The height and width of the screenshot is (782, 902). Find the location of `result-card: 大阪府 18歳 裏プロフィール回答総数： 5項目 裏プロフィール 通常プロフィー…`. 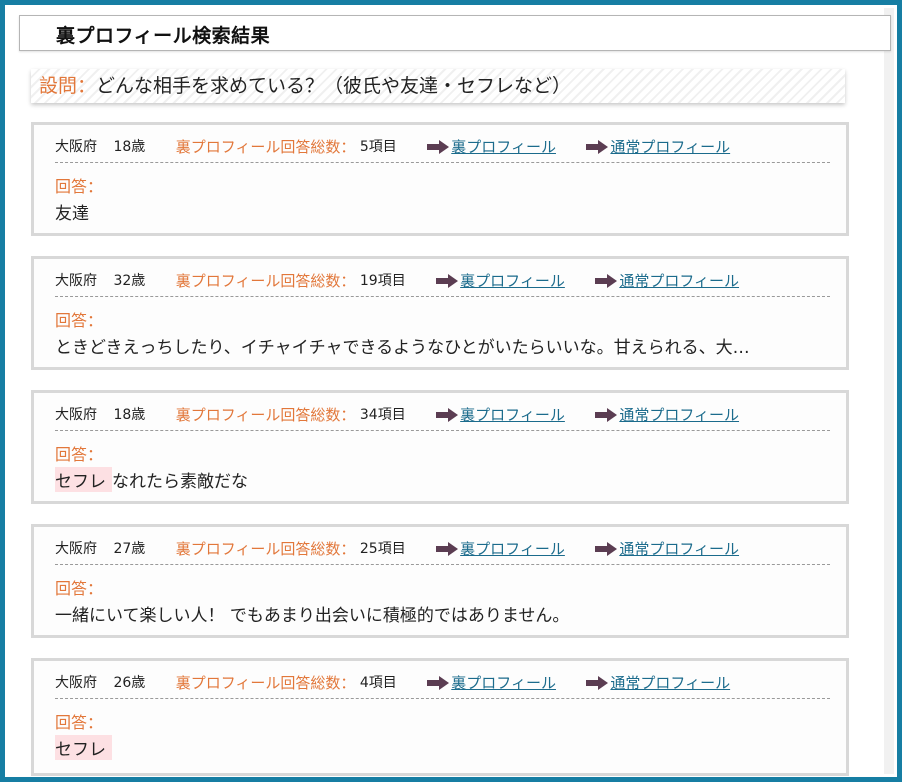

result-card: 大阪府 18歳 裏プロフィール回答総数： 5項目 裏プロフィール 通常プロフィー… is located at coordinates (440, 179).